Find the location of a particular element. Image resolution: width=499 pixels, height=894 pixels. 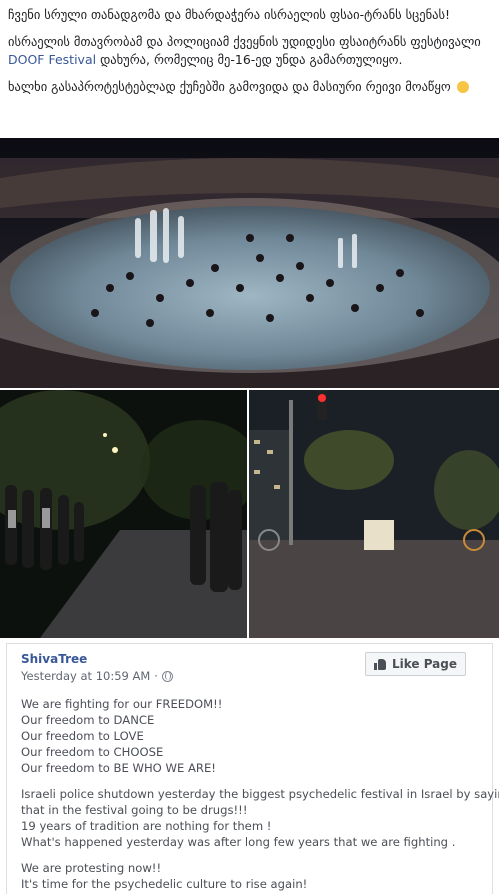

text-line: Our freedom to CHOOSE is located at coordinates (92, 752).